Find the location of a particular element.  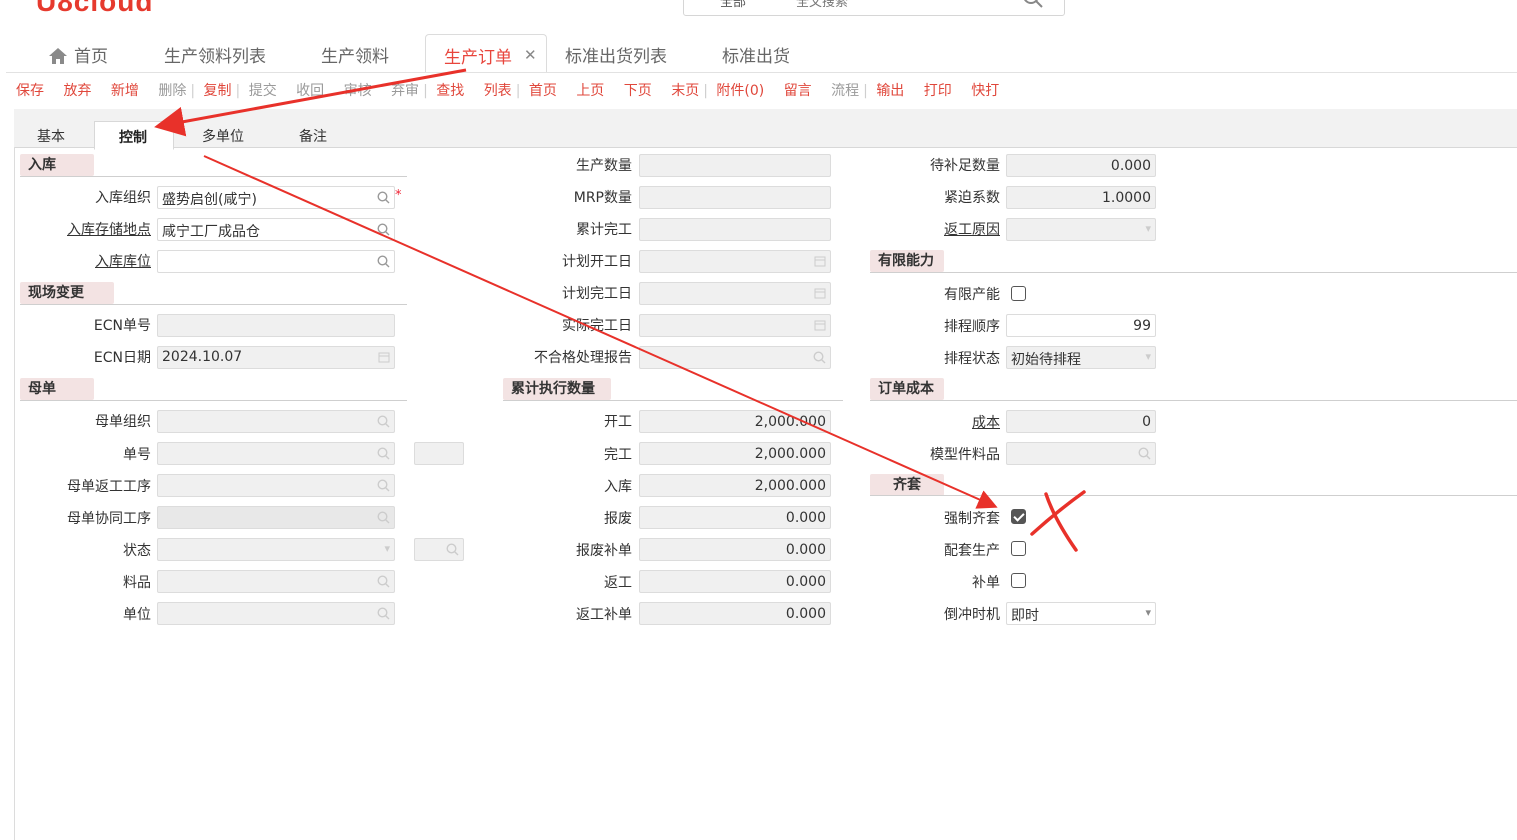

cum-done-label: 累计完工 is located at coordinates (604, 230).